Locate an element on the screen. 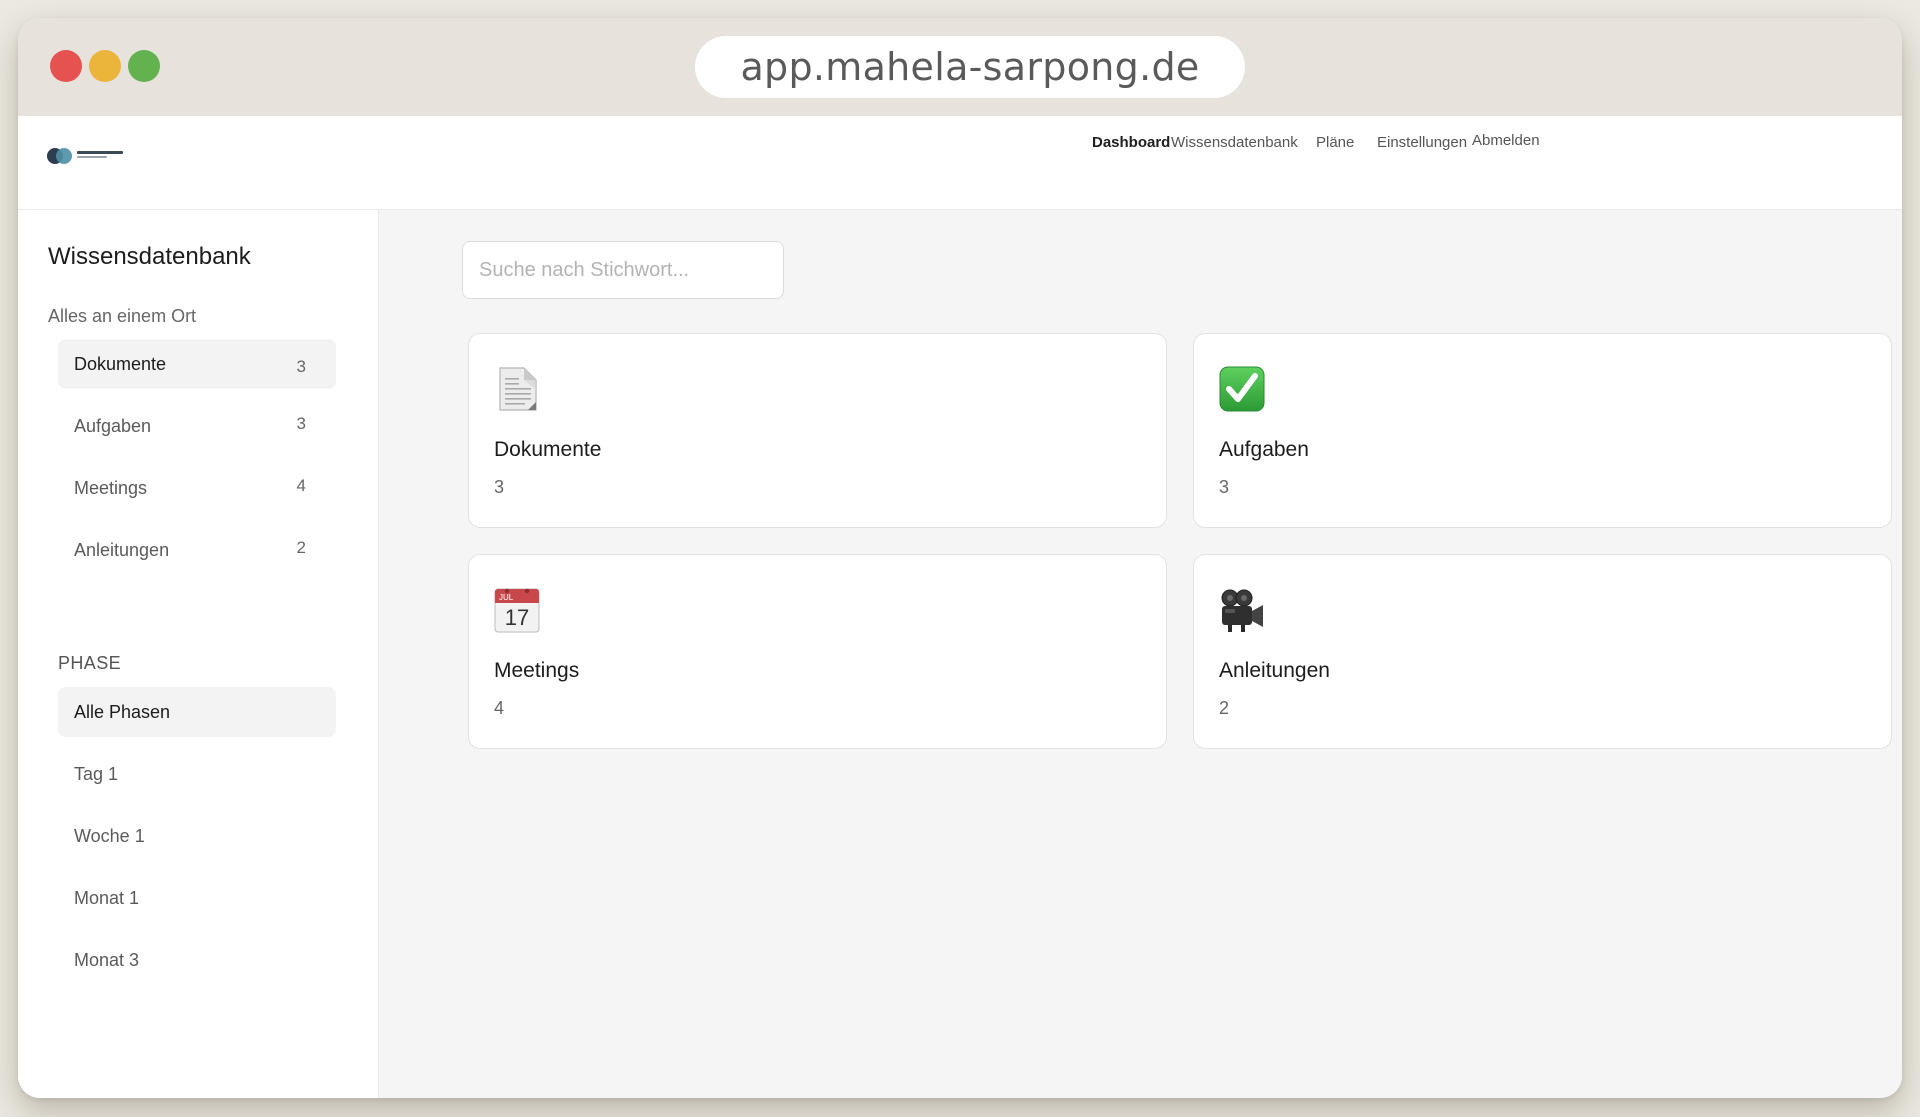 The image size is (1920, 1117). sidebar-item-count: 2 is located at coordinates (301, 547).